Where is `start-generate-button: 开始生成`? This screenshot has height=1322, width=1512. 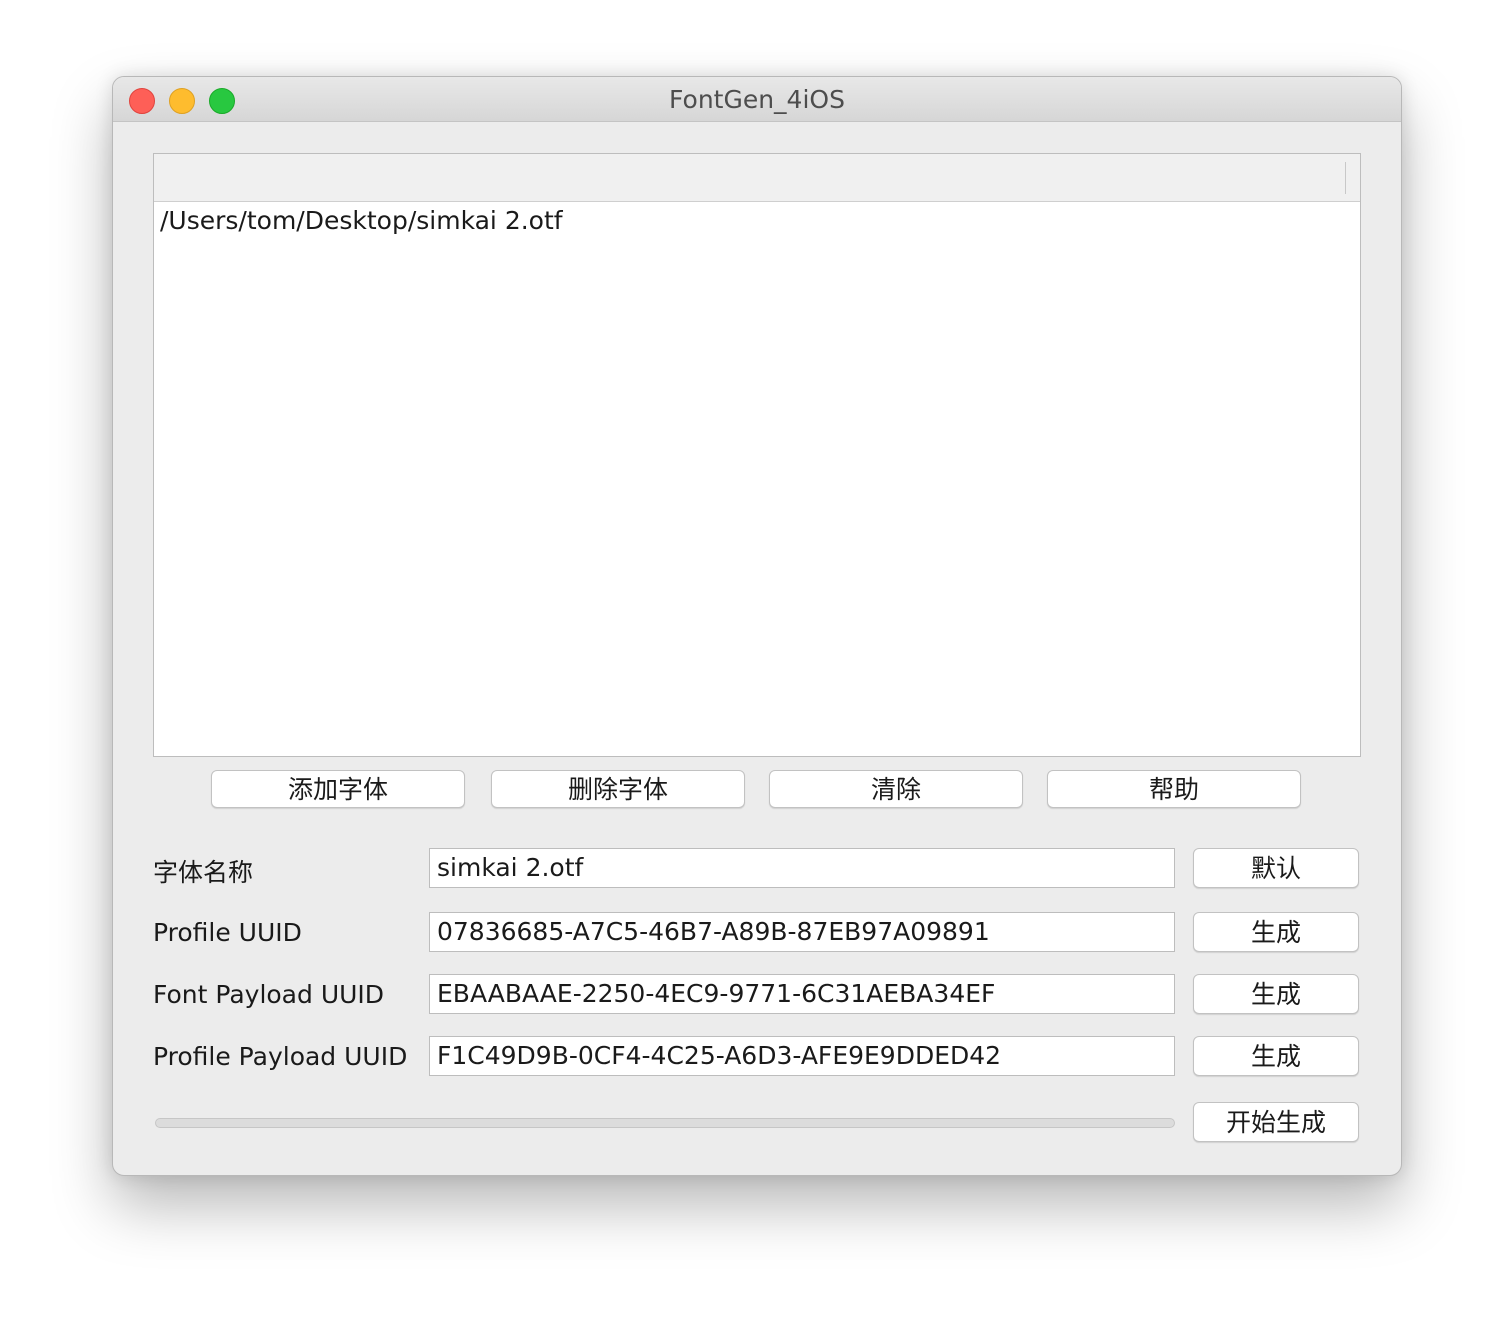
start-generate-button: 开始生成 is located at coordinates (1276, 1122).